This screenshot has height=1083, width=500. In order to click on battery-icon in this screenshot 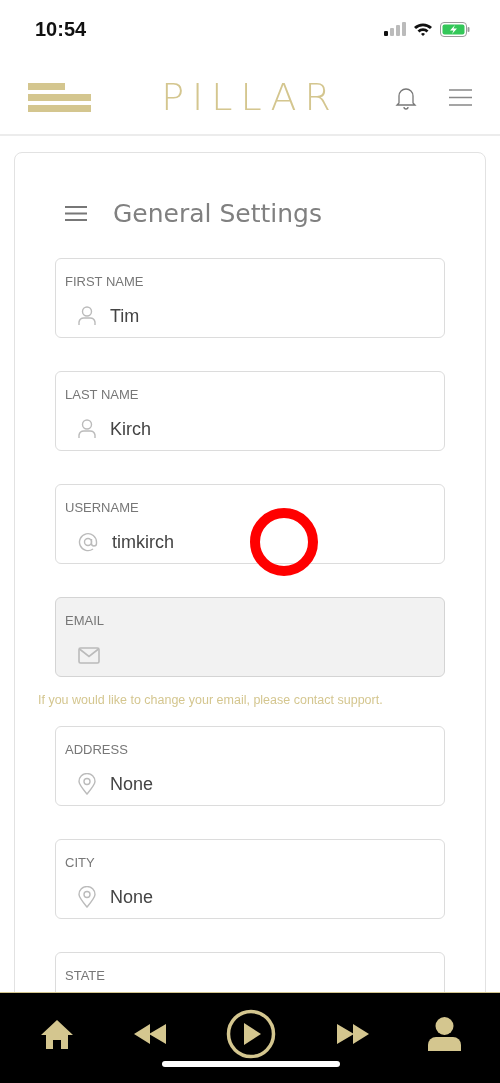, I will do `click(455, 29)`.